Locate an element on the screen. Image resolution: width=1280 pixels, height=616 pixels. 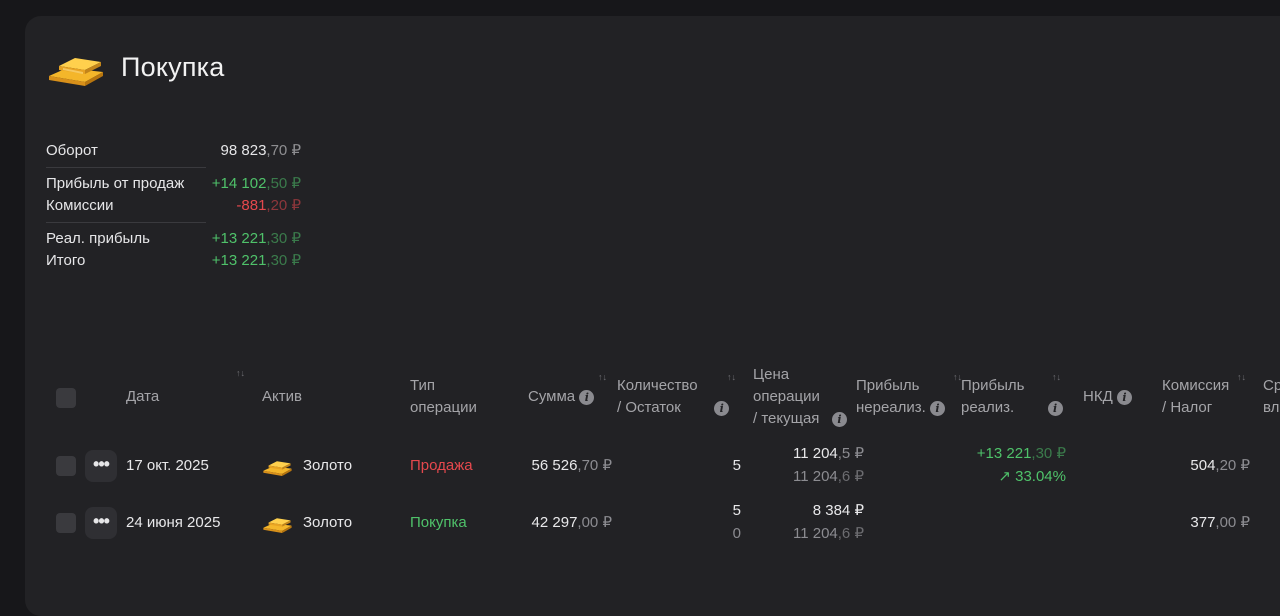
sales-profit-value: +14 102,50 ₽ is located at coordinates (256, 183).